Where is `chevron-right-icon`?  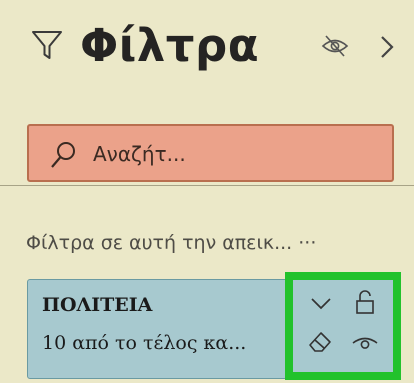
chevron-right-icon is located at coordinates (387, 47).